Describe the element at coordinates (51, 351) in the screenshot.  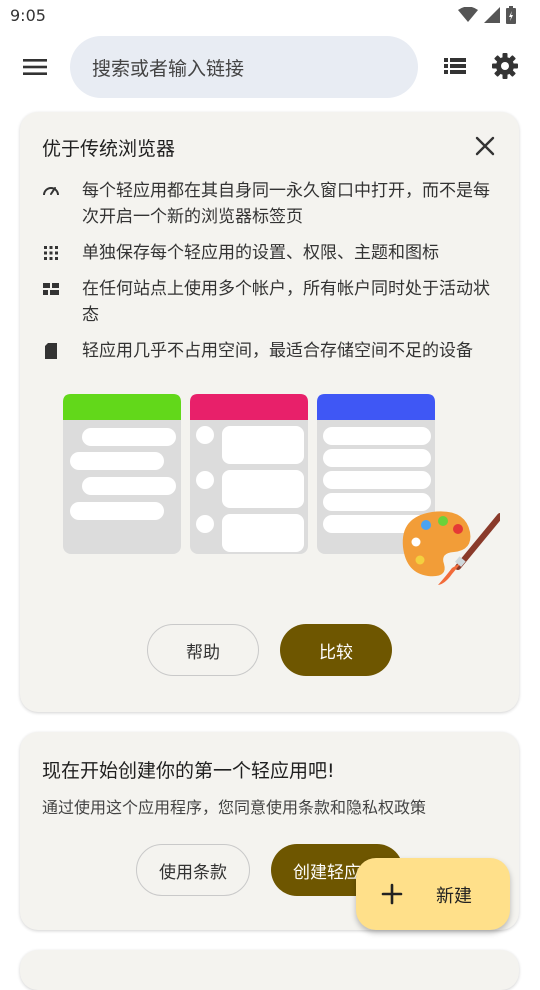
I see `sd-card-icon` at that location.